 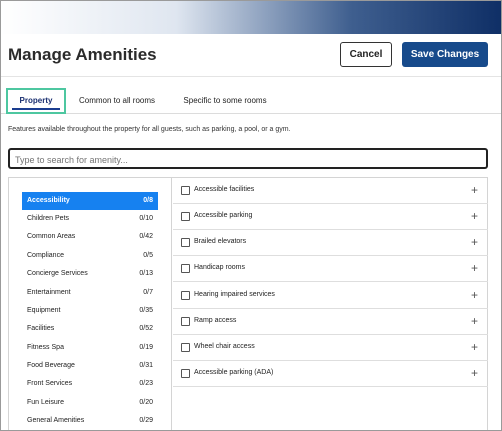 I want to click on amenity-label: Accessible facilities, so click(x=224, y=189).